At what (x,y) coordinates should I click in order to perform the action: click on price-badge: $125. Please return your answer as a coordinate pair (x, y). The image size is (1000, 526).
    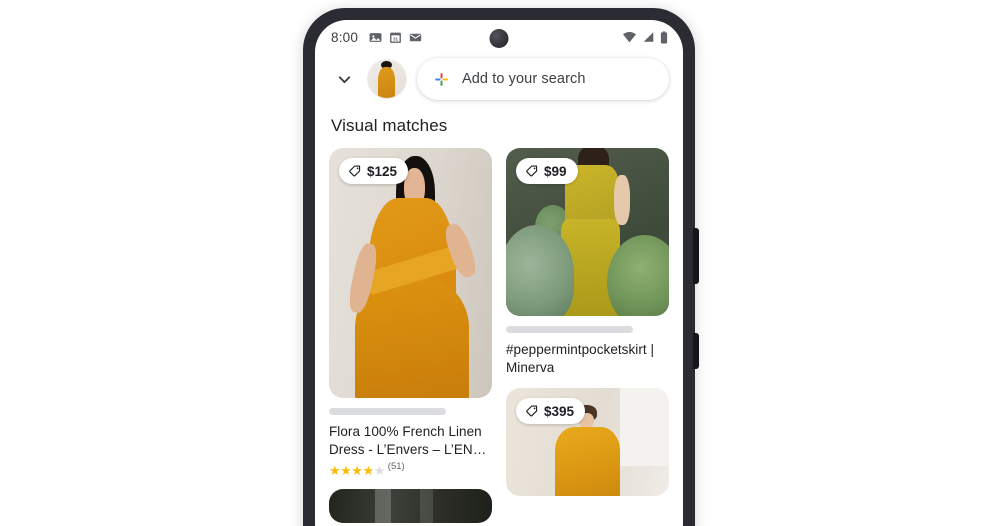
    Looking at the image, I should click on (374, 171).